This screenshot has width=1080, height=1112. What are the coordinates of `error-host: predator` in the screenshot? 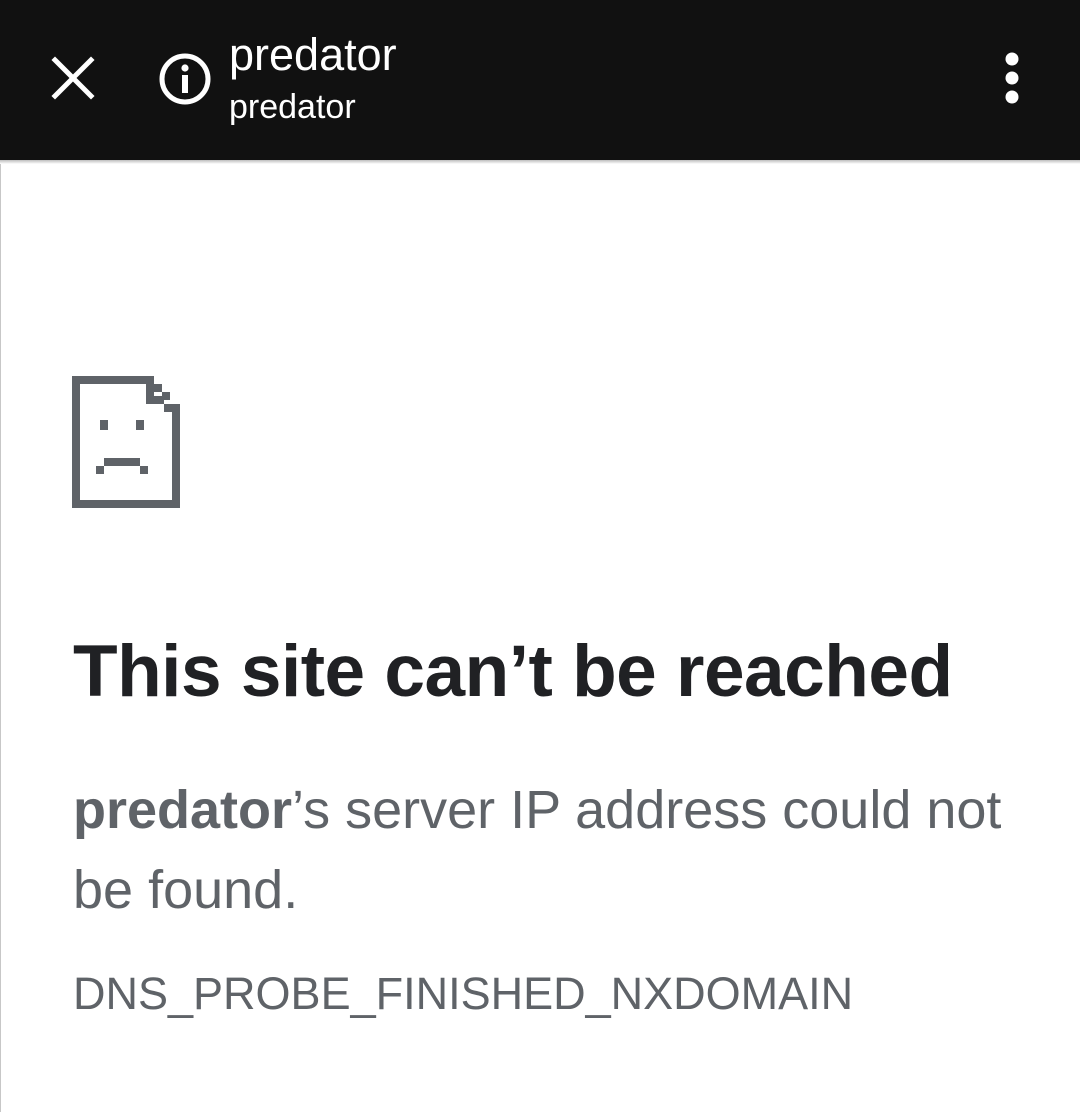 It's located at (183, 810).